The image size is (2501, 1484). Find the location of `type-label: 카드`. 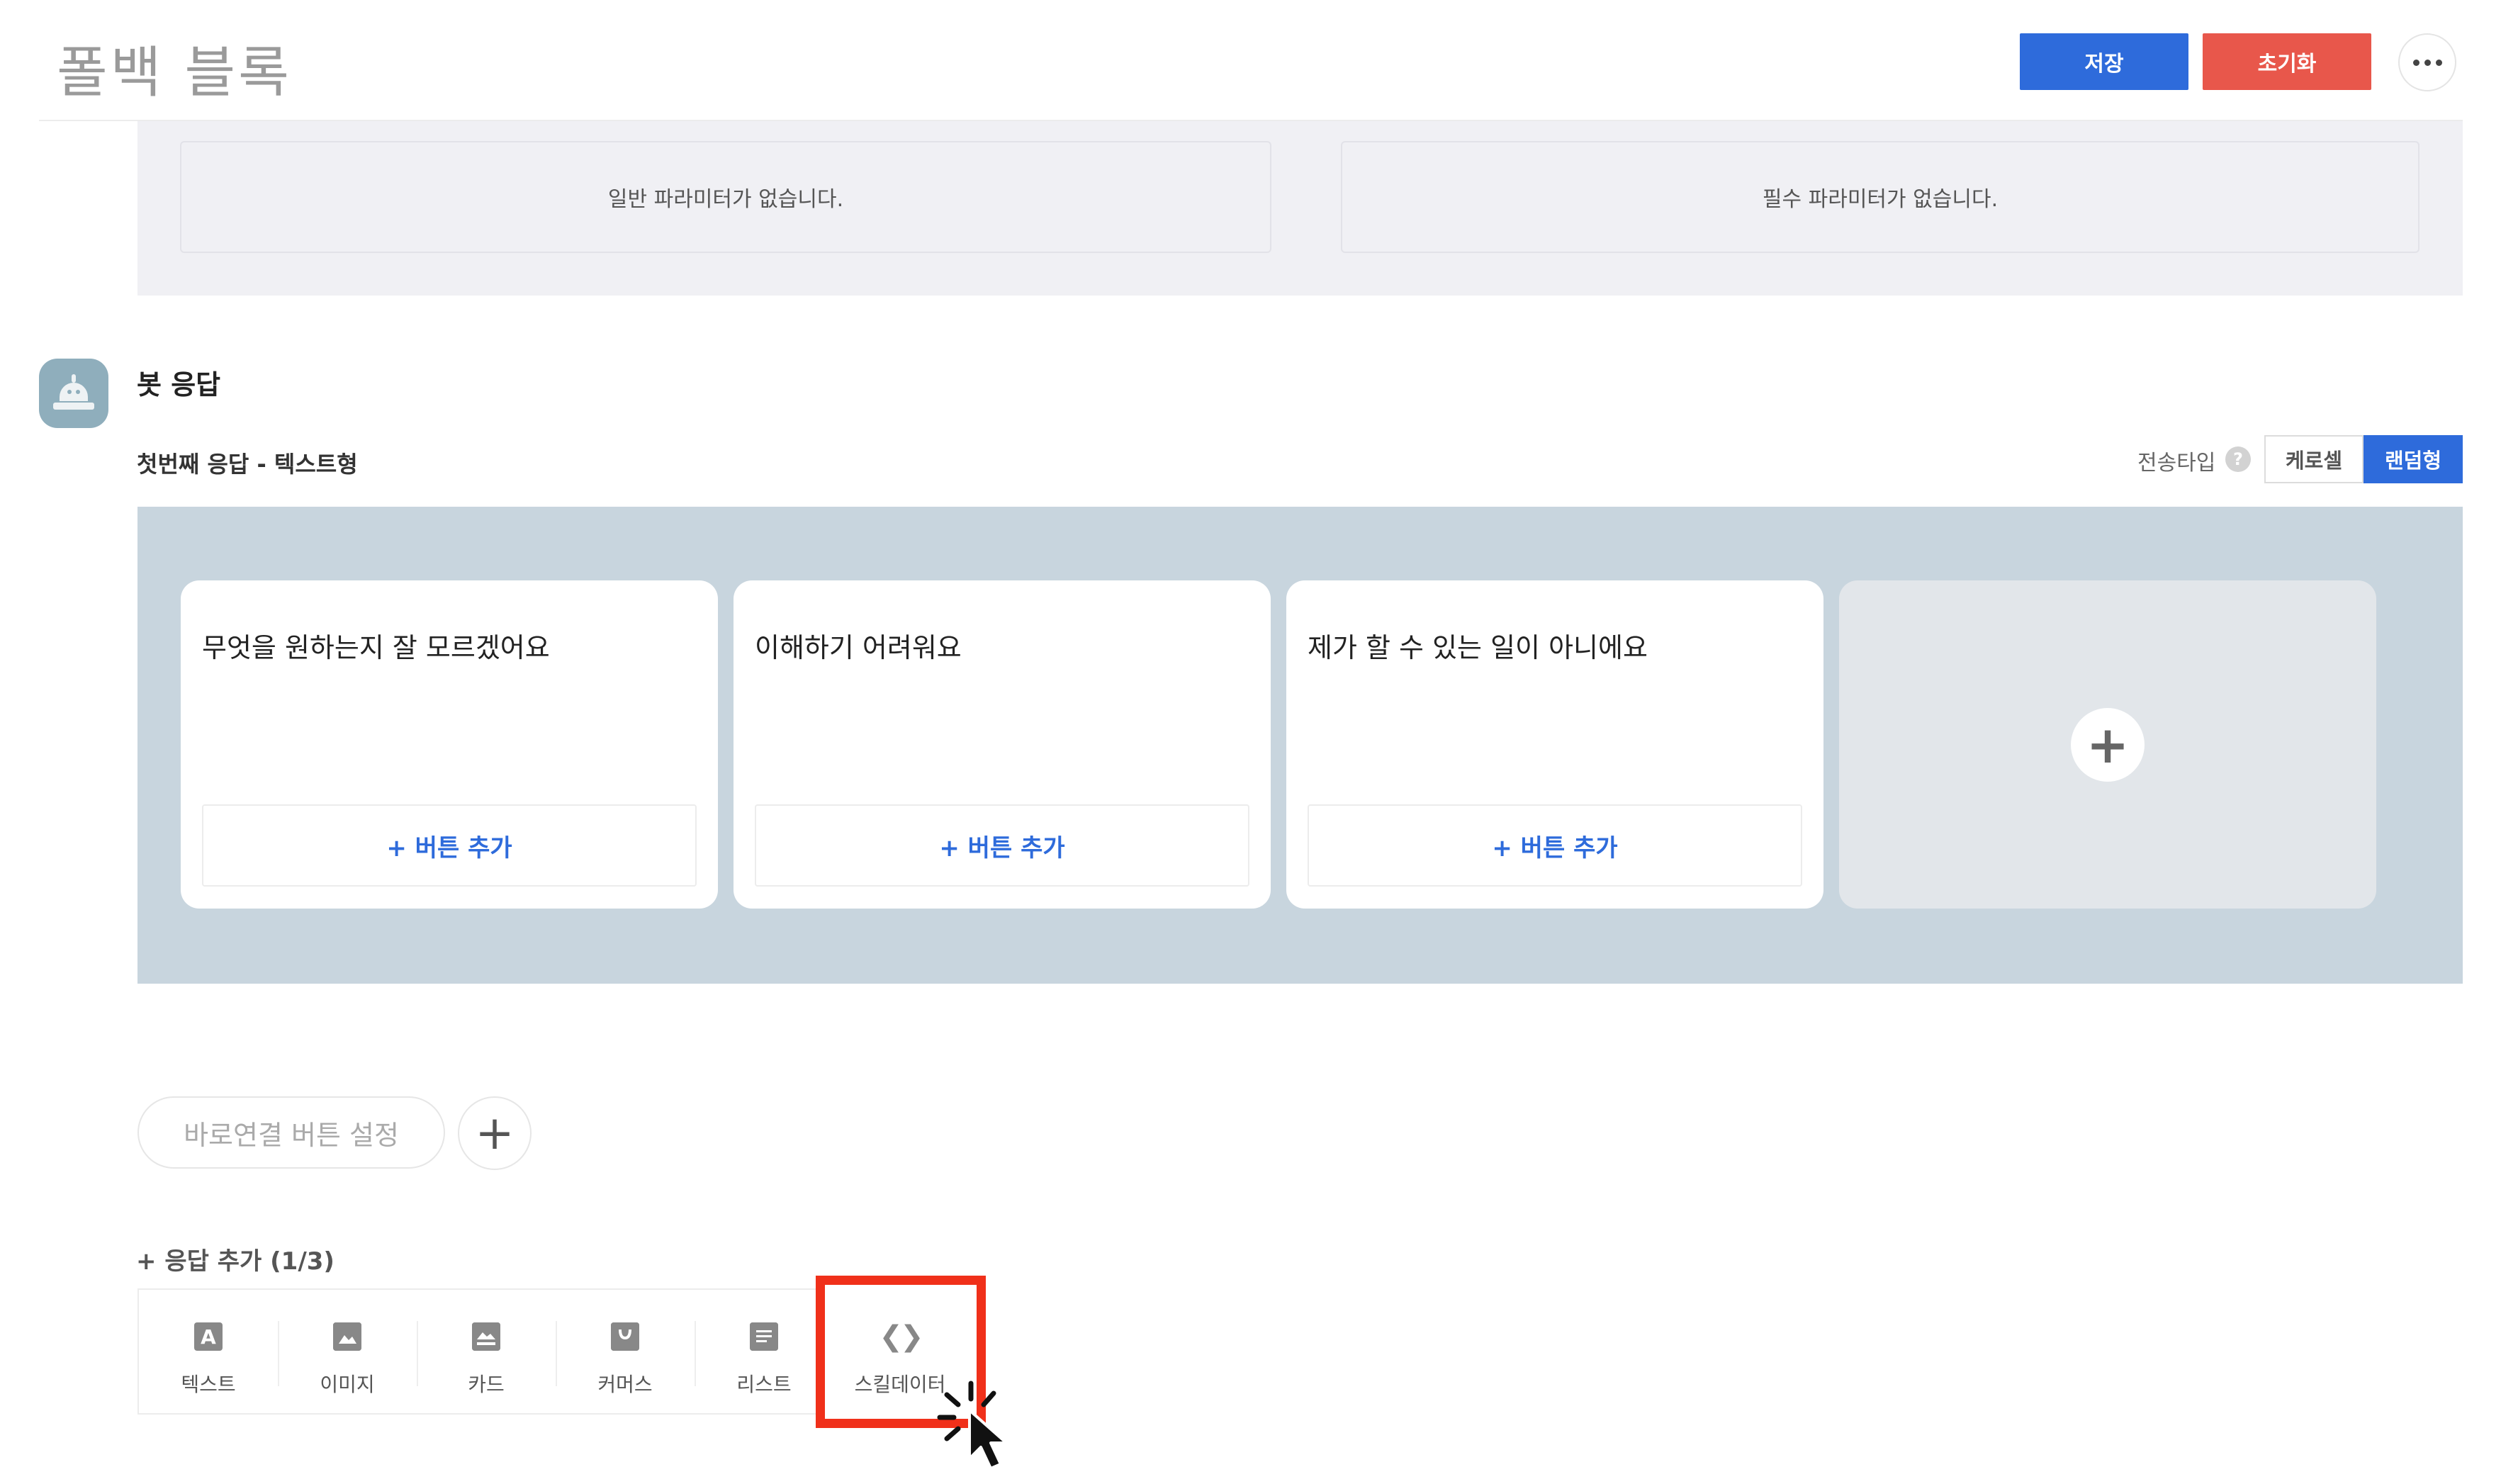

type-label: 카드 is located at coordinates (486, 1384).